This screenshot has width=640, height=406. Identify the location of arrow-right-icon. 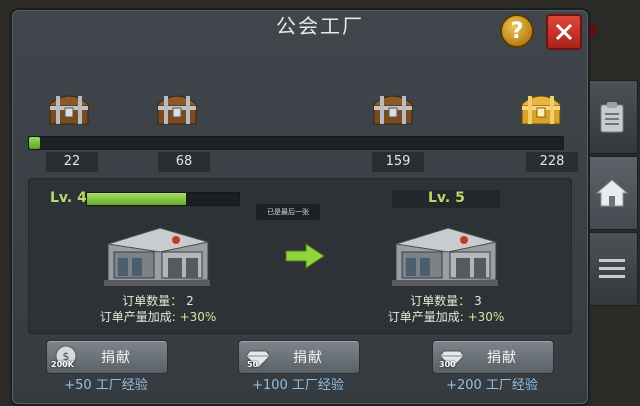
(305, 256).